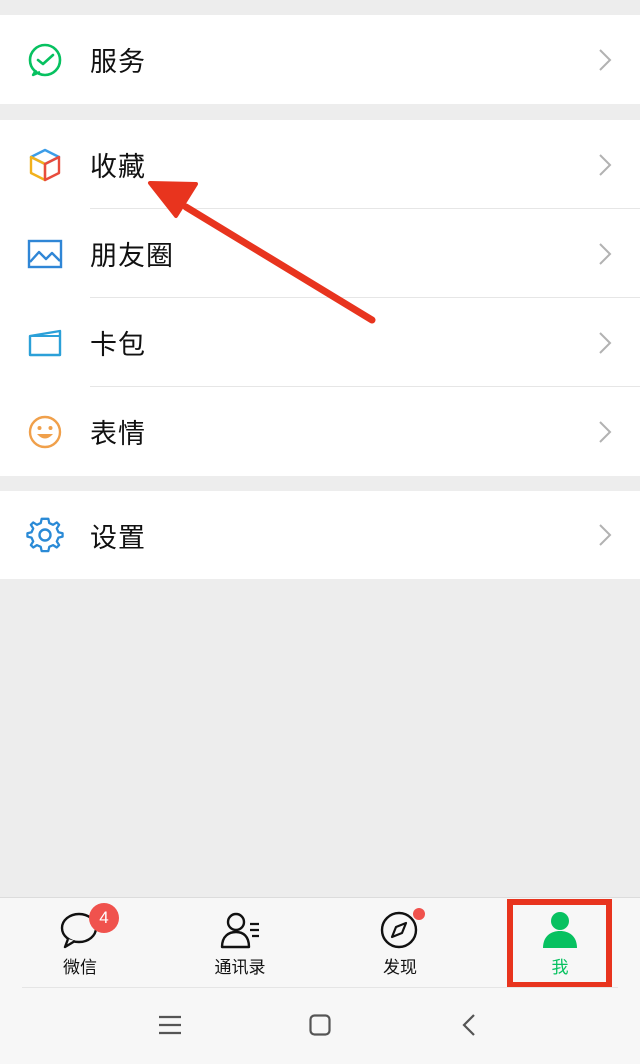 Image resolution: width=640 pixels, height=1064 pixels. I want to click on divider, so click(320, 987).